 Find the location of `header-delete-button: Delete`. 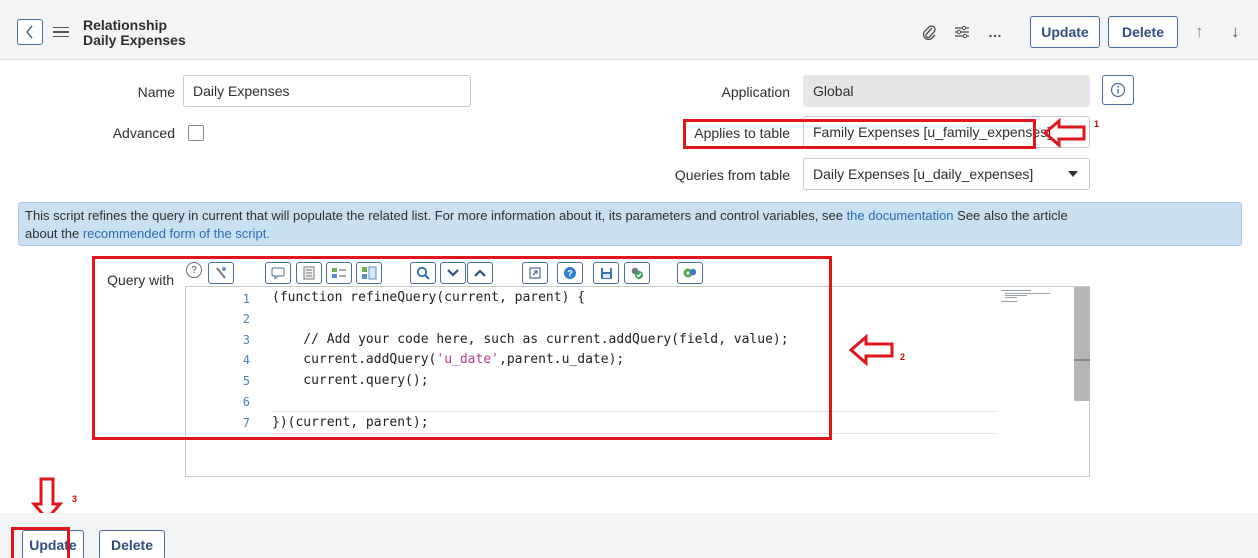

header-delete-button: Delete is located at coordinates (1143, 32).